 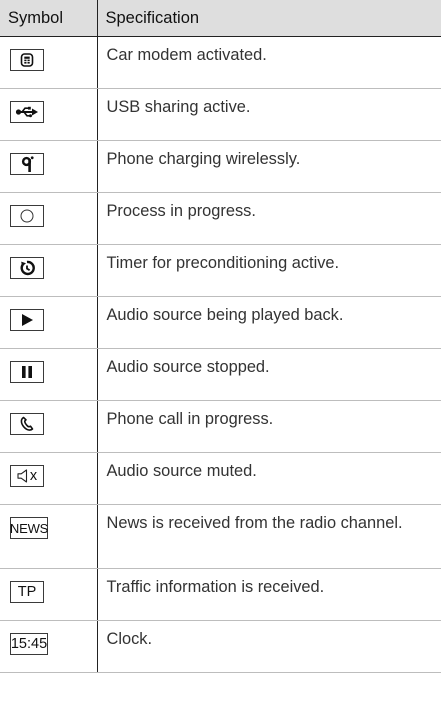 I want to click on pause-icon, so click(x=27, y=372).